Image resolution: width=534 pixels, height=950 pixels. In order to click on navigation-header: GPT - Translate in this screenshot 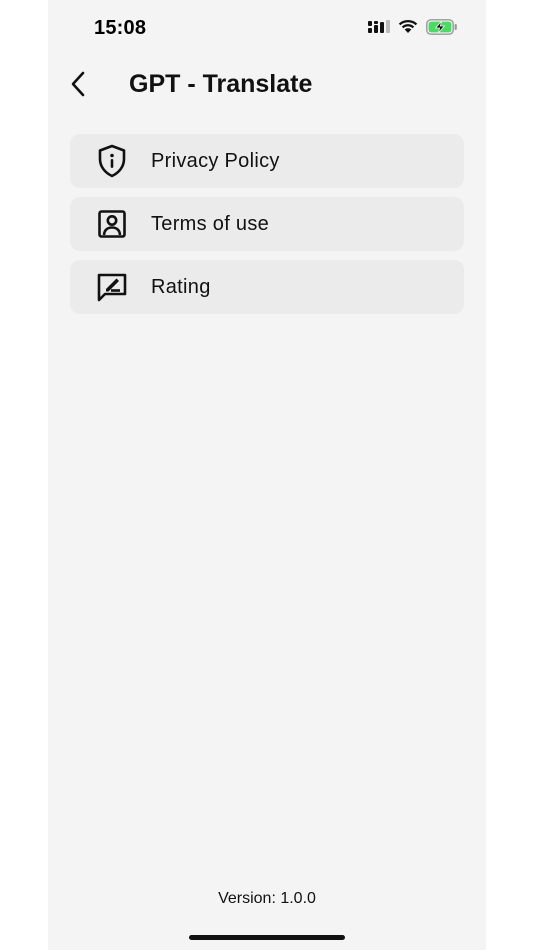, I will do `click(267, 86)`.